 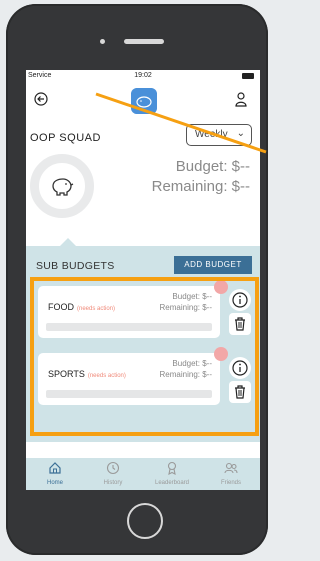 What do you see at coordinates (55, 468) in the screenshot?
I see `home-icon` at bounding box center [55, 468].